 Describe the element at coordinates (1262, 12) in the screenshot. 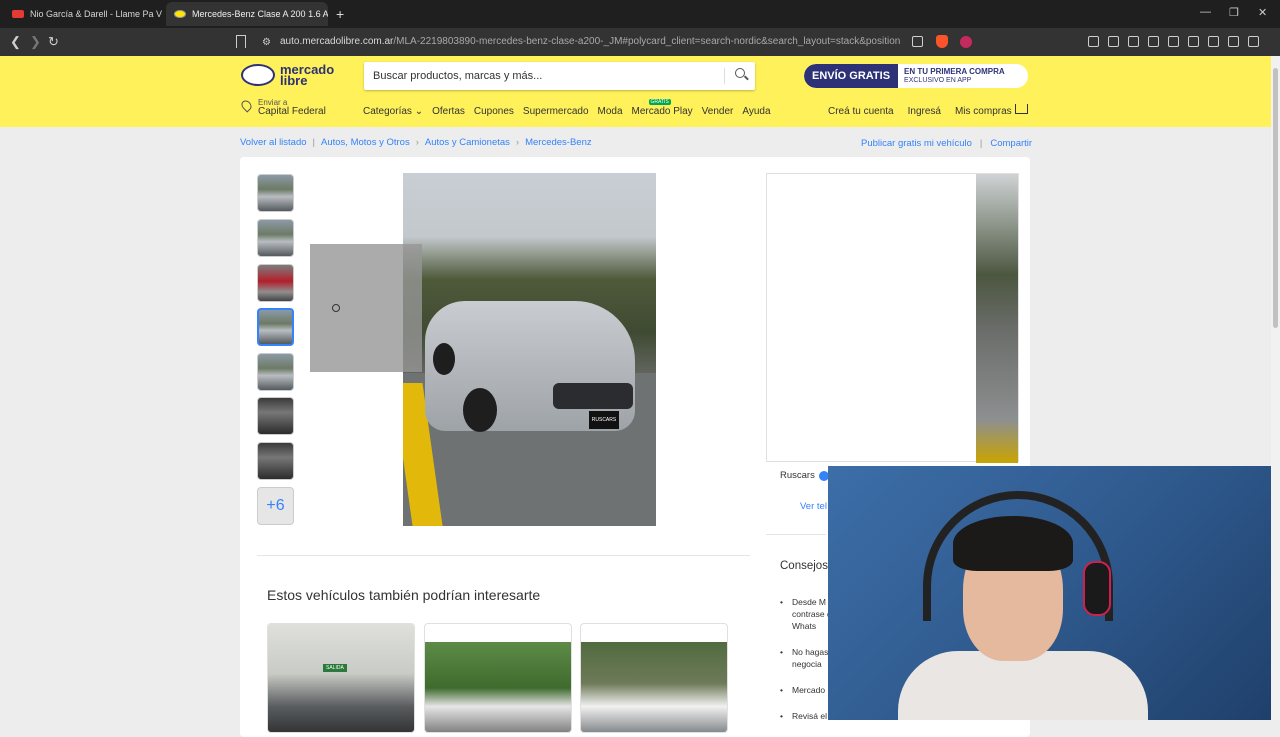

I see `close-window-icon: ✕` at that location.